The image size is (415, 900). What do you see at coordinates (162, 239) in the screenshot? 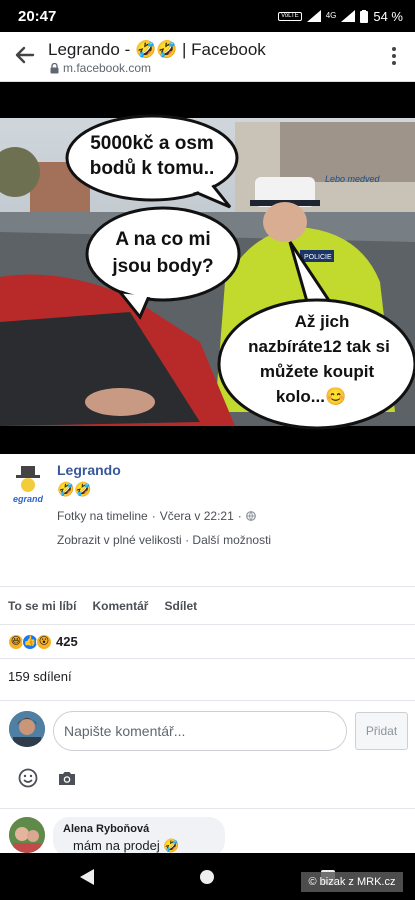
I see `bubble2-line1: A na co mi` at bounding box center [162, 239].